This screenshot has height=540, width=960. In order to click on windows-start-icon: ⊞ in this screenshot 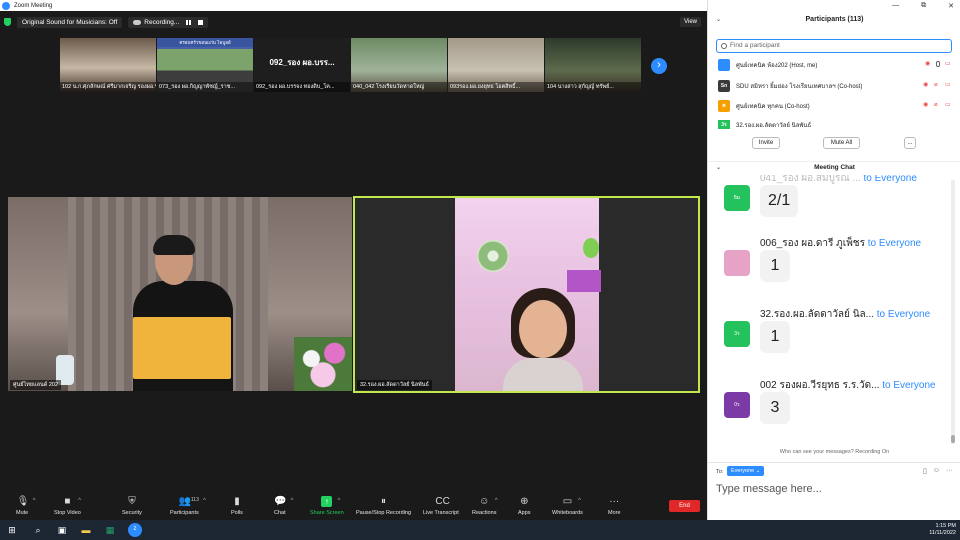, I will do `click(12, 530)`.